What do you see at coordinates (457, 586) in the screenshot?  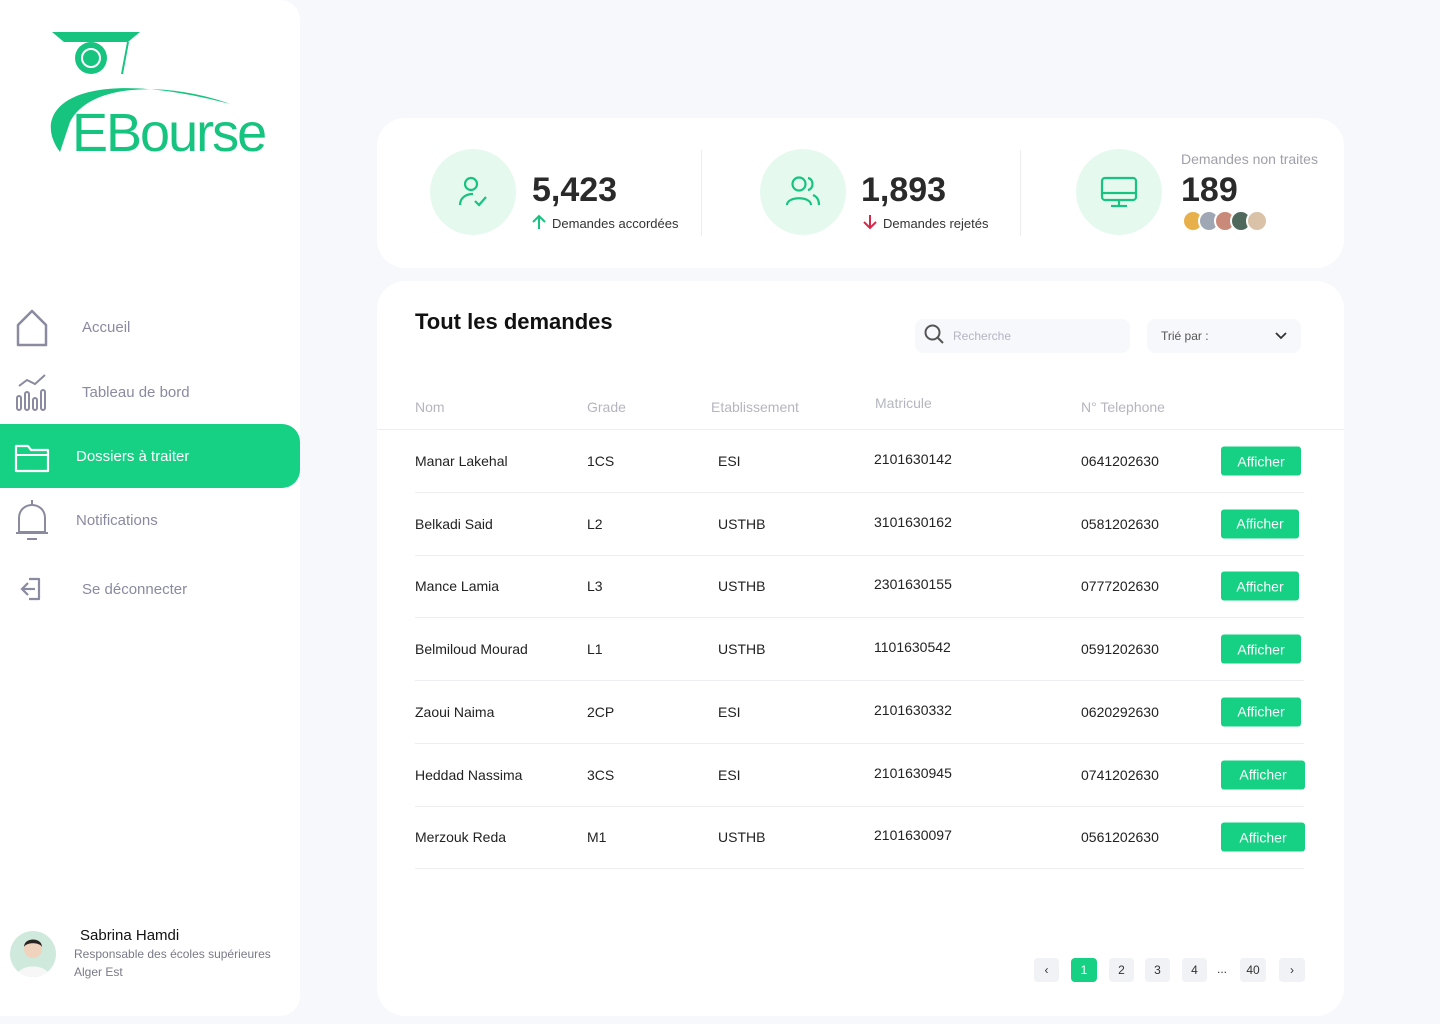 I see `cell-nom: Mance Lamia` at bounding box center [457, 586].